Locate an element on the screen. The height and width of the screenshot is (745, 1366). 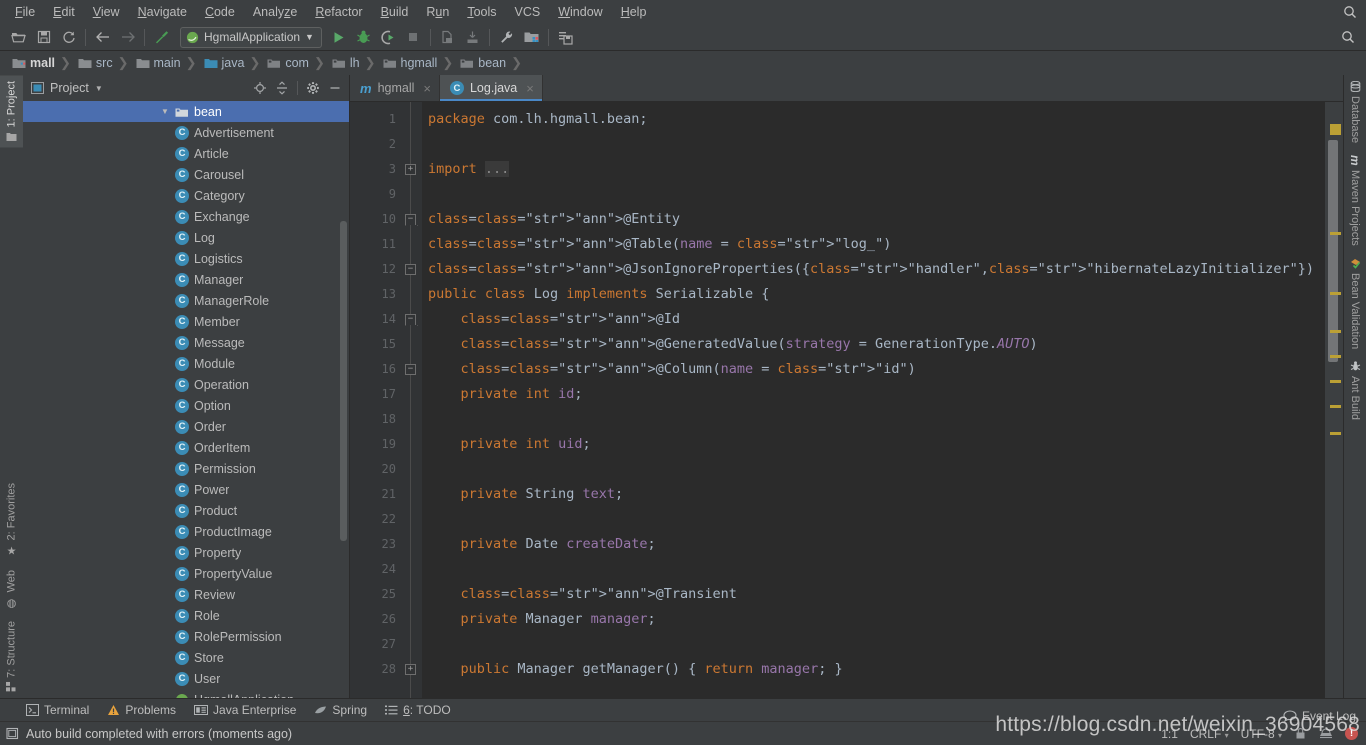
code-line: private int uid; is located at coordinates (873, 444).